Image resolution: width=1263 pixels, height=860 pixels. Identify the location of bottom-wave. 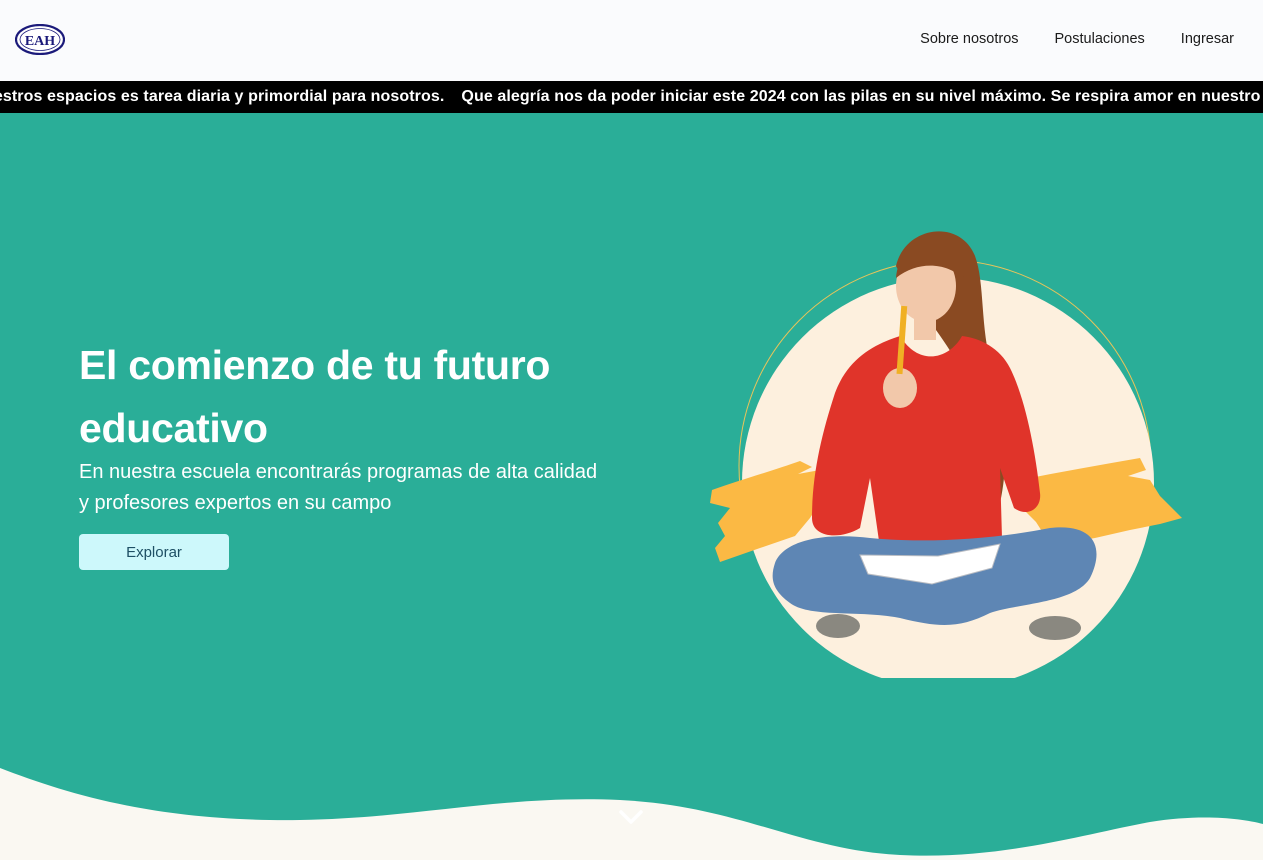
(631, 814).